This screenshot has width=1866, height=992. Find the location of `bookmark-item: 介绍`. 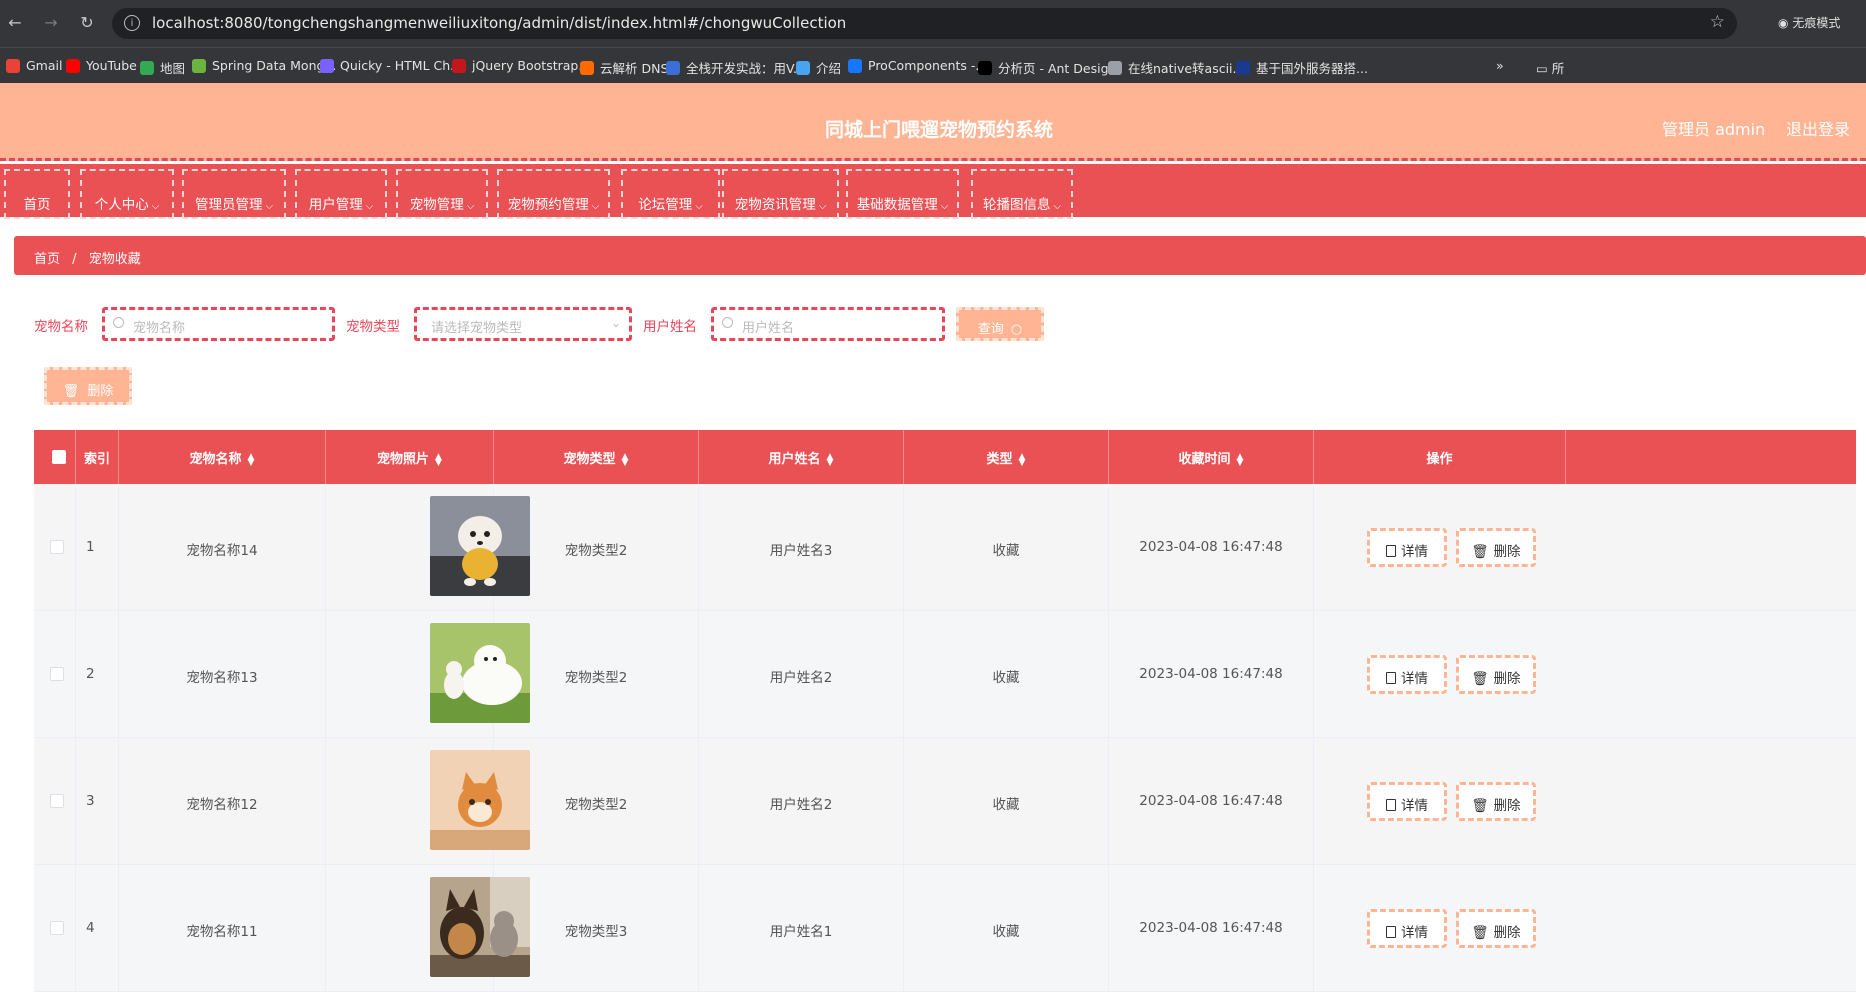

bookmark-item: 介绍 is located at coordinates (818, 67).